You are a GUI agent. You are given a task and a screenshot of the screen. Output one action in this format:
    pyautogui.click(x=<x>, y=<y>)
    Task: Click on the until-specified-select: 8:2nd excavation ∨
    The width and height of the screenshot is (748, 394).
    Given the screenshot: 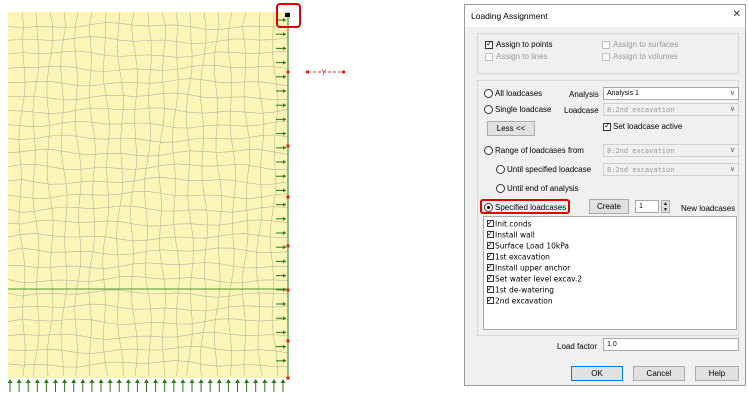 What is the action you would take?
    pyautogui.click(x=671, y=169)
    